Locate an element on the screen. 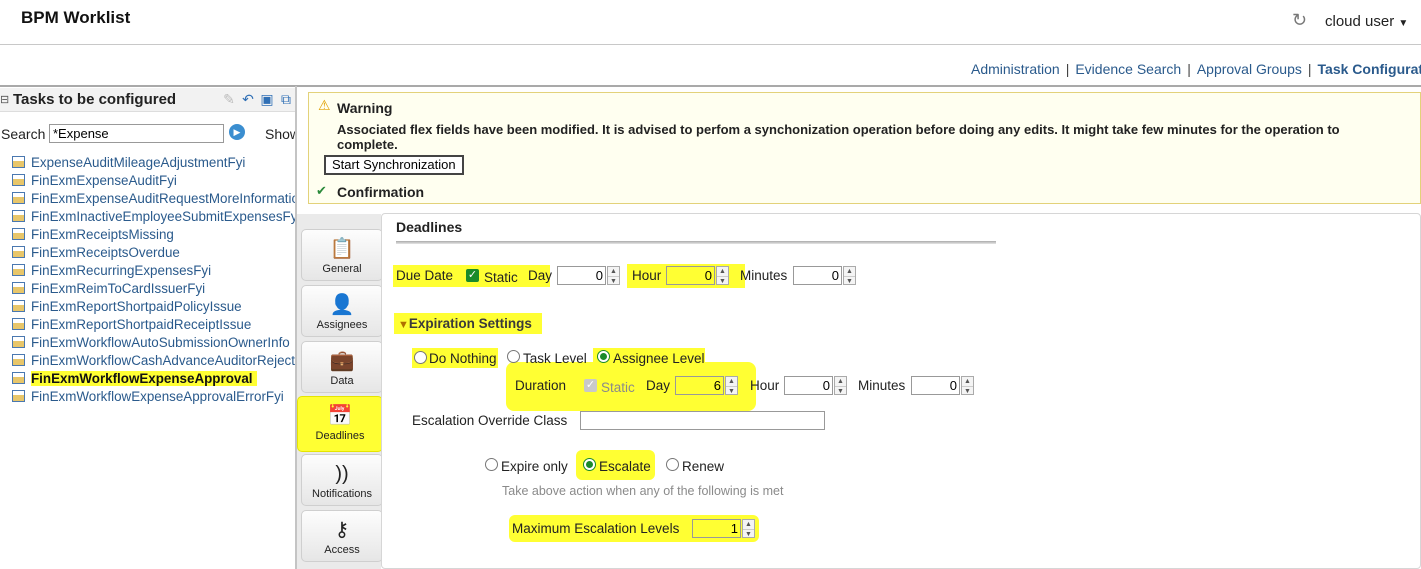 The image size is (1421, 569). due-date-static-label: Static is located at coordinates (501, 277).